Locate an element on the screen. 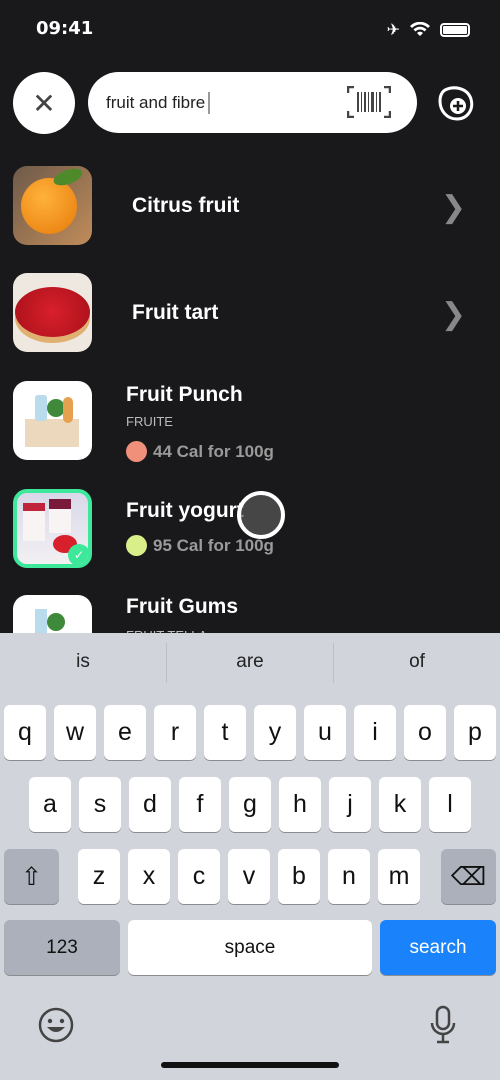 The image size is (500, 1080). key-p: p is located at coordinates (475, 732).